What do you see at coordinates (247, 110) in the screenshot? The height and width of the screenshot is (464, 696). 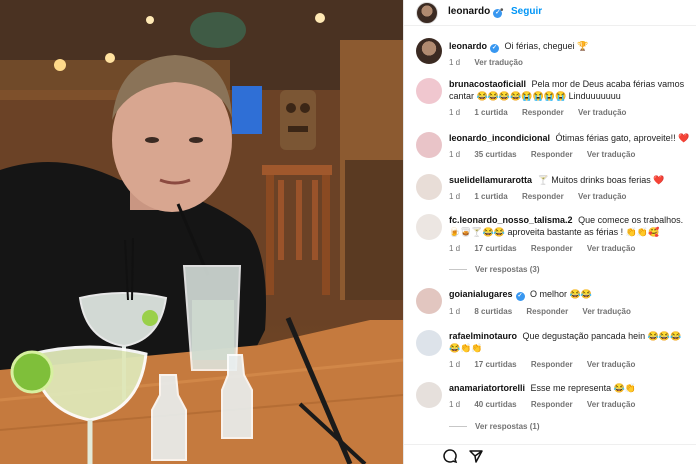 I see `tv-screen` at bounding box center [247, 110].